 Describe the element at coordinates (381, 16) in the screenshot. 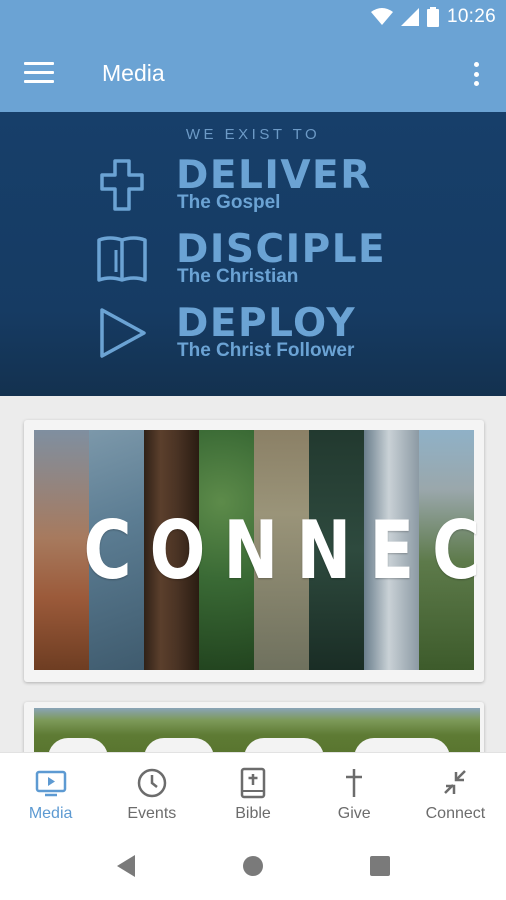

I see `wifi-icon` at that location.